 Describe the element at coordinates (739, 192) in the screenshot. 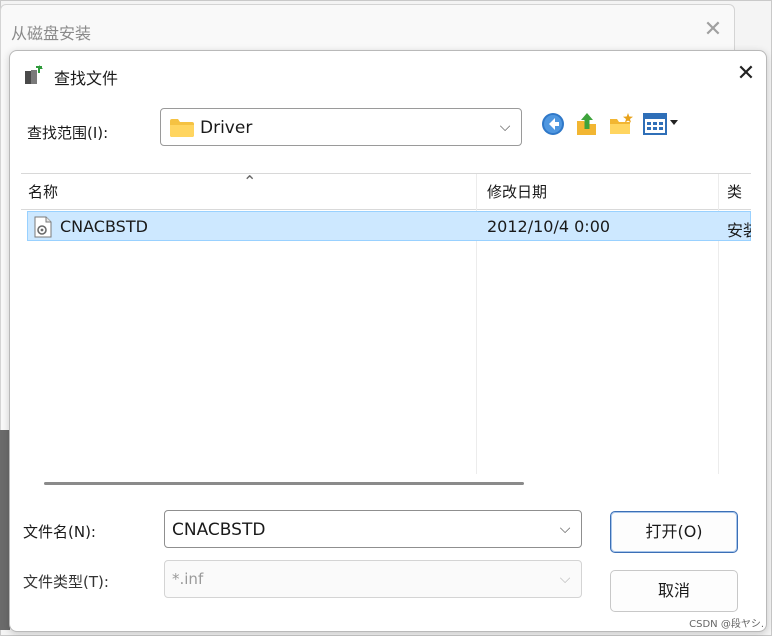

I see `column-header-type: 类型` at that location.